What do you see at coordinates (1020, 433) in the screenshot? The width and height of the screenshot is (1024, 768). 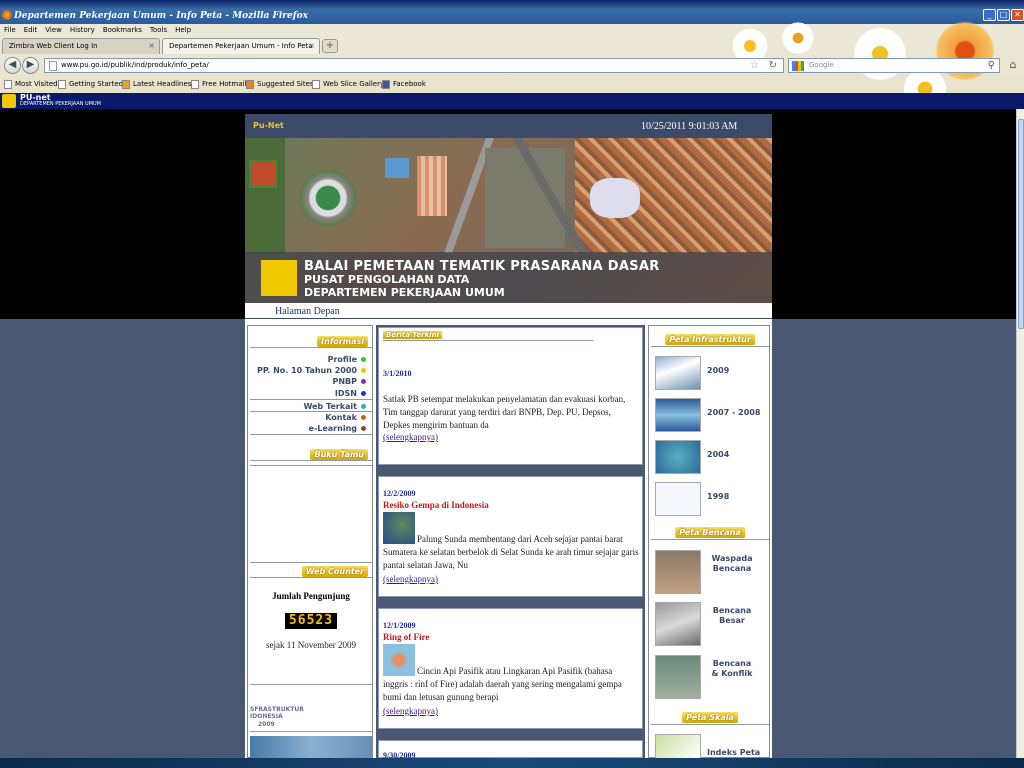 I see `vertical-scrollbar` at bounding box center [1020, 433].